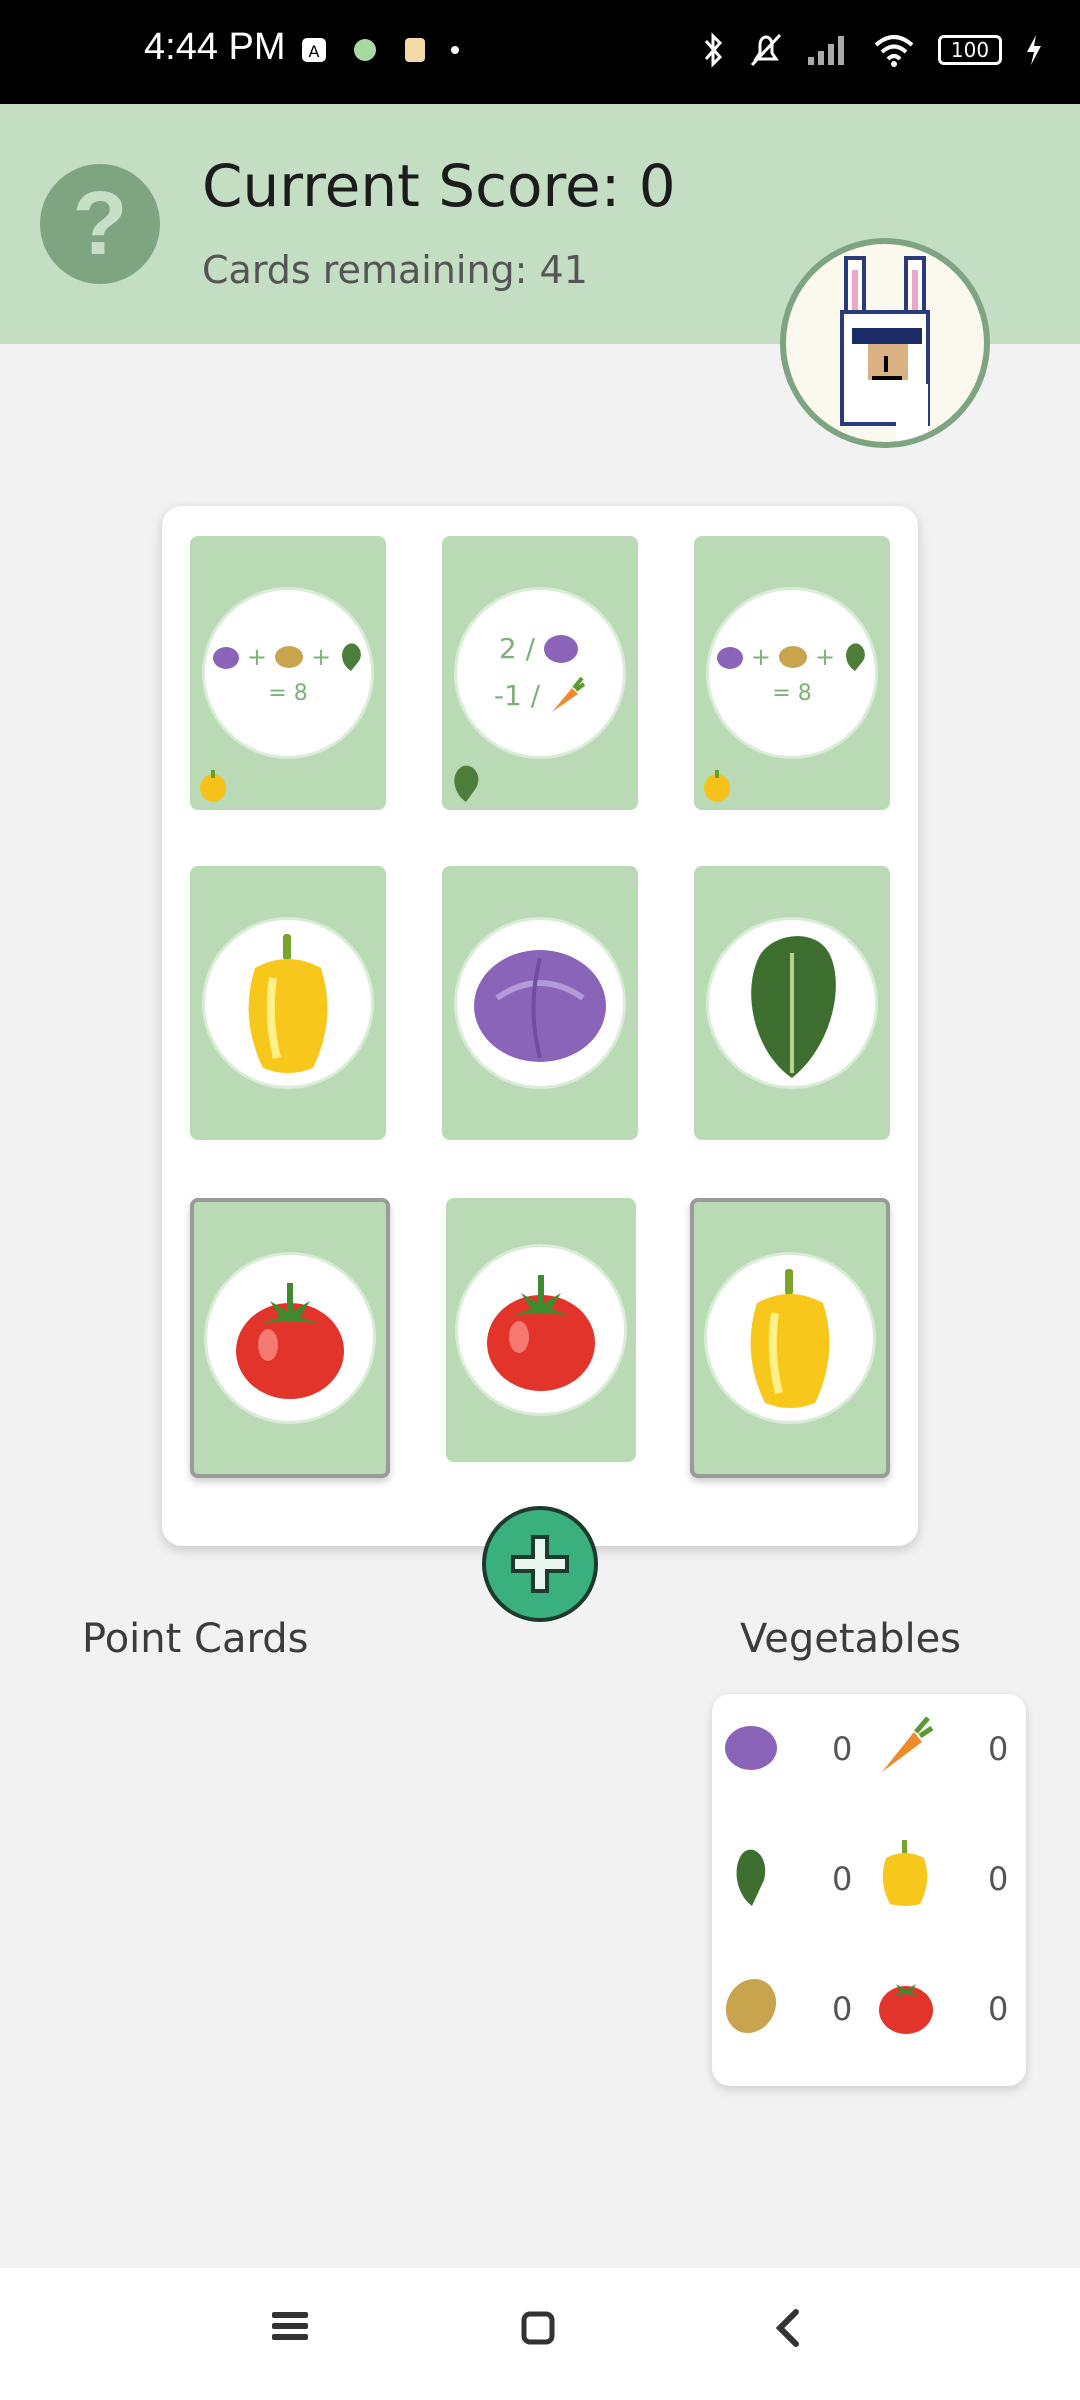 The height and width of the screenshot is (2400, 1080). I want to click on vegetables-label: Vegetables, so click(851, 1639).